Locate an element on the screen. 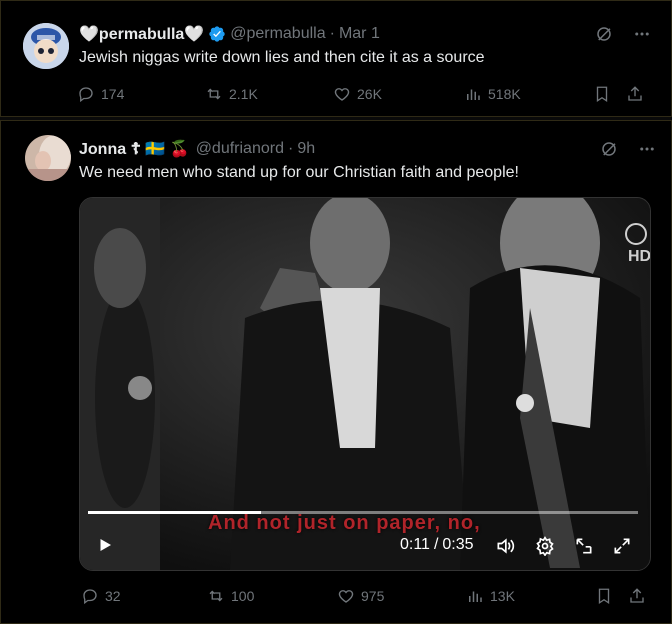 The height and width of the screenshot is (624, 672). views-button: 13K is located at coordinates (490, 596).